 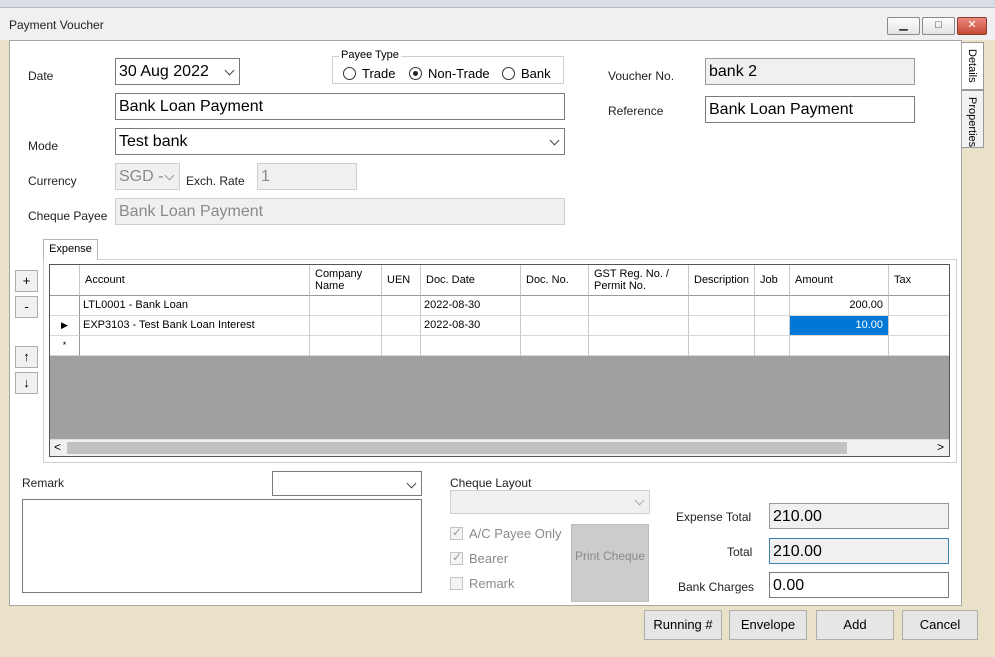 What do you see at coordinates (26, 281) in the screenshot?
I see `add-row-button: +` at bounding box center [26, 281].